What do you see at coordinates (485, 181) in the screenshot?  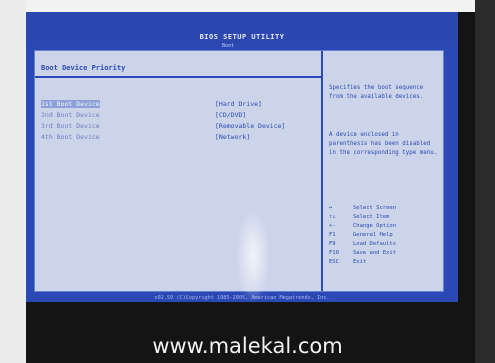 I see `monitor-bezel-right` at bounding box center [485, 181].